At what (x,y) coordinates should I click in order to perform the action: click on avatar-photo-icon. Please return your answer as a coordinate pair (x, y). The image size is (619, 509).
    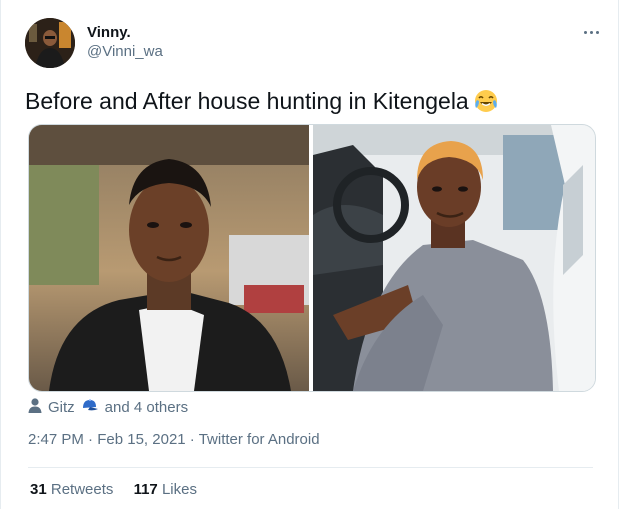
    Looking at the image, I should click on (50, 43).